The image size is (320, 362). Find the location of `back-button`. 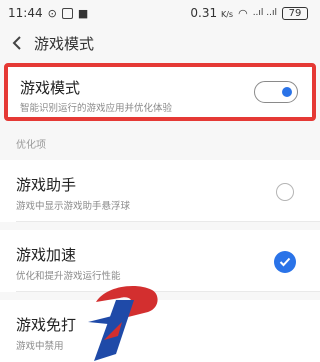

back-button is located at coordinates (17, 43).